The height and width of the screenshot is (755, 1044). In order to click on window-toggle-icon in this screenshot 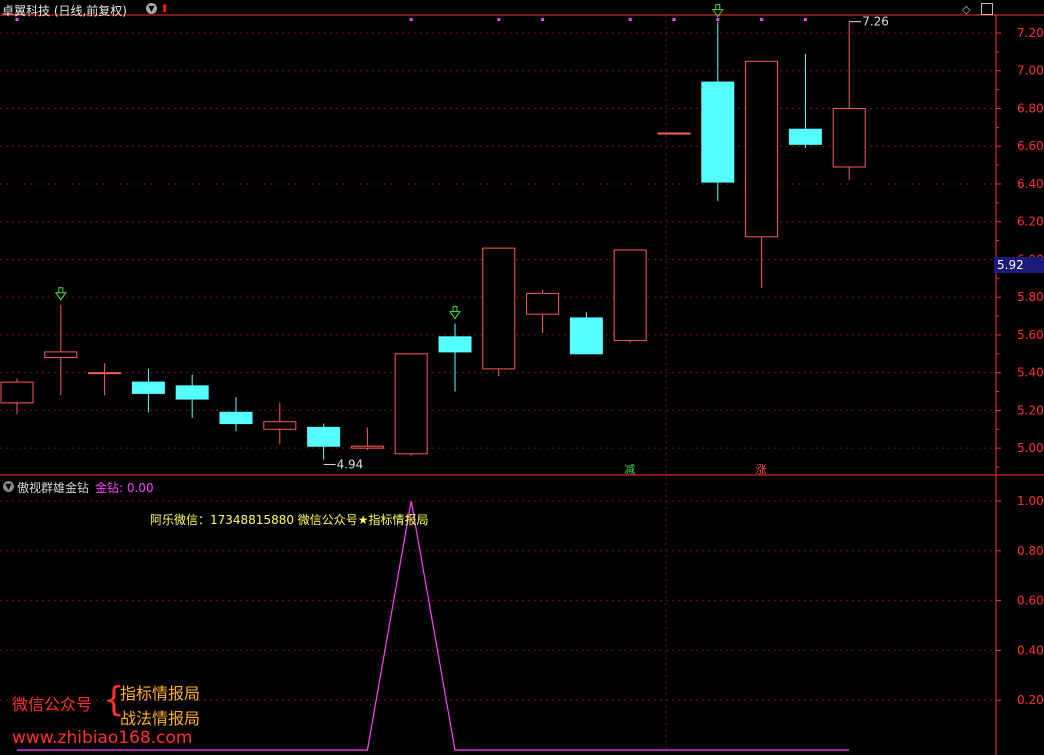, I will do `click(987, 9)`.